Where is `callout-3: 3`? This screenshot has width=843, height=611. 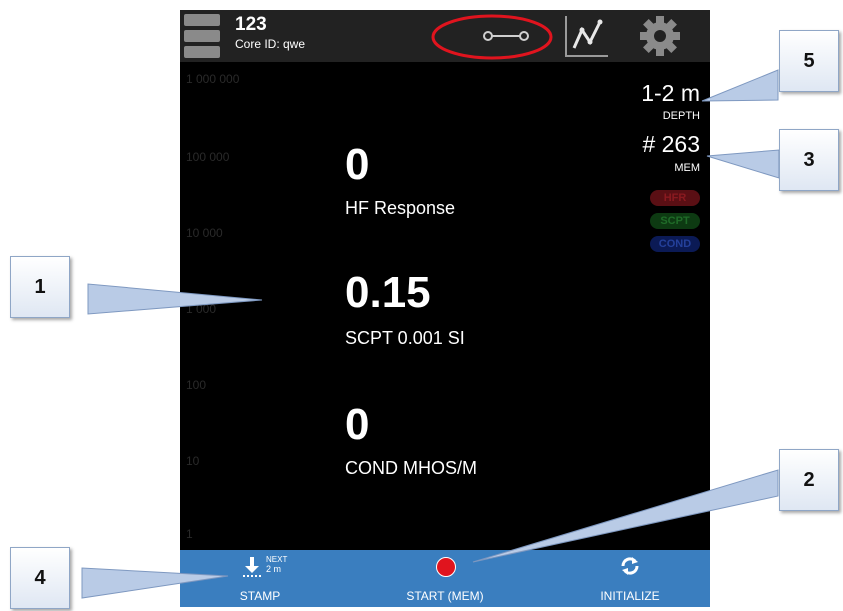 callout-3: 3 is located at coordinates (809, 160).